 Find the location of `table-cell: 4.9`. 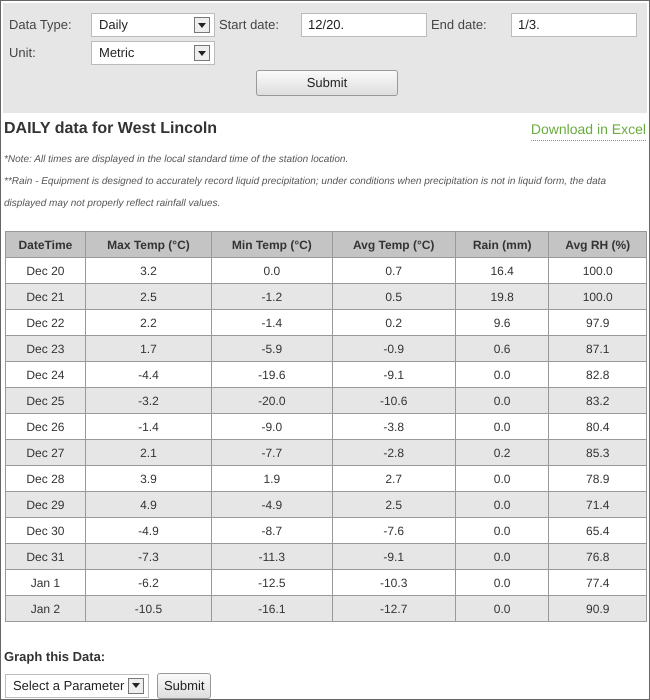

table-cell: 4.9 is located at coordinates (148, 505).